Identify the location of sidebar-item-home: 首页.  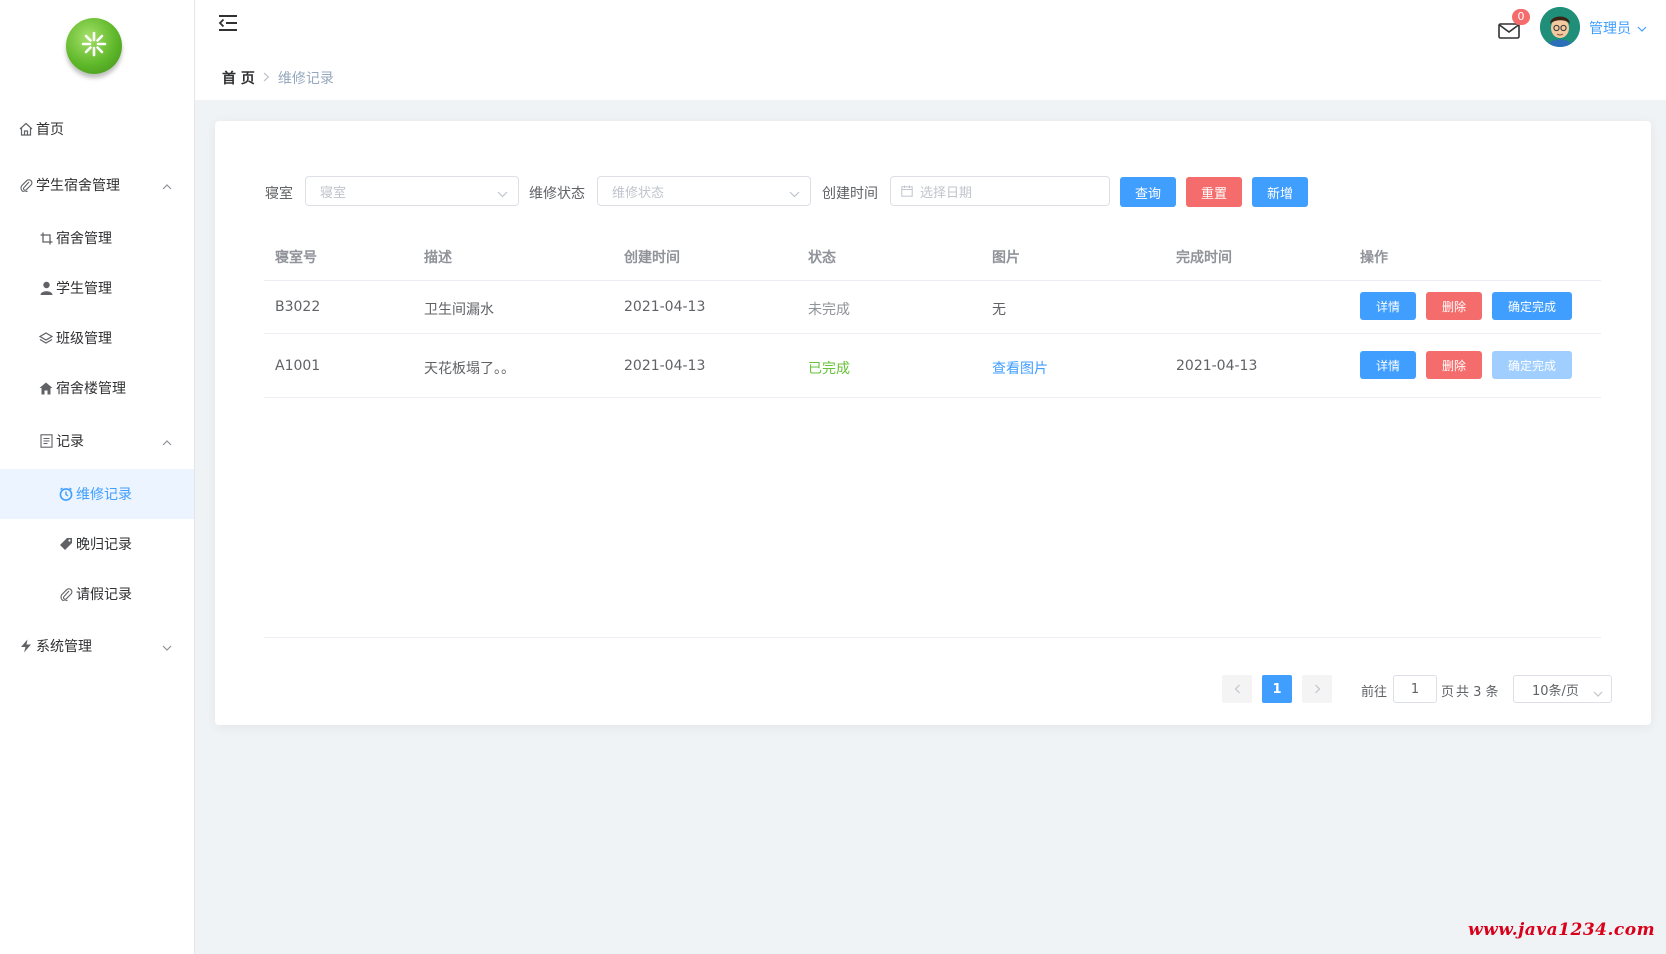
(97, 129).